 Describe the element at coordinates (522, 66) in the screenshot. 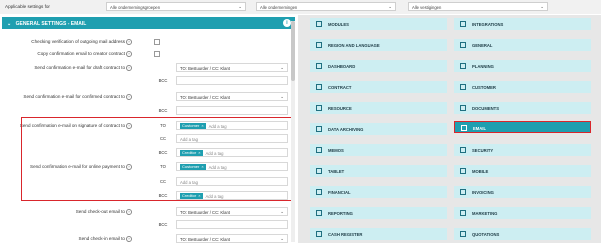

I see `tile-planning: PLANNING` at that location.